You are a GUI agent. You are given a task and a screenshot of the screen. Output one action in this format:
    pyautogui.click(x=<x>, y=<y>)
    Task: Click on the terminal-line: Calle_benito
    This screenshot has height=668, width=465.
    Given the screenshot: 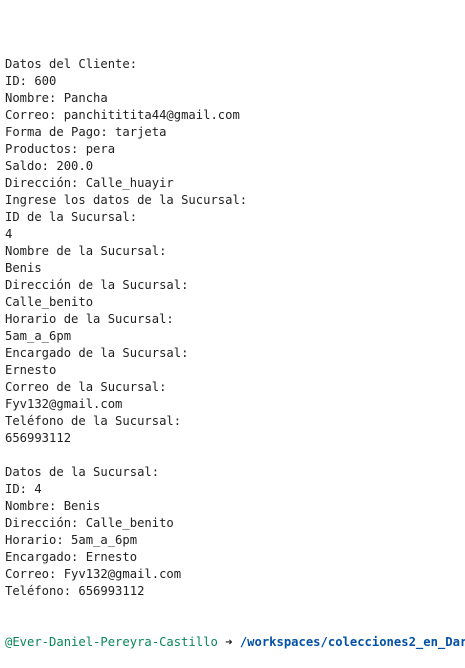 What is the action you would take?
    pyautogui.click(x=49, y=302)
    